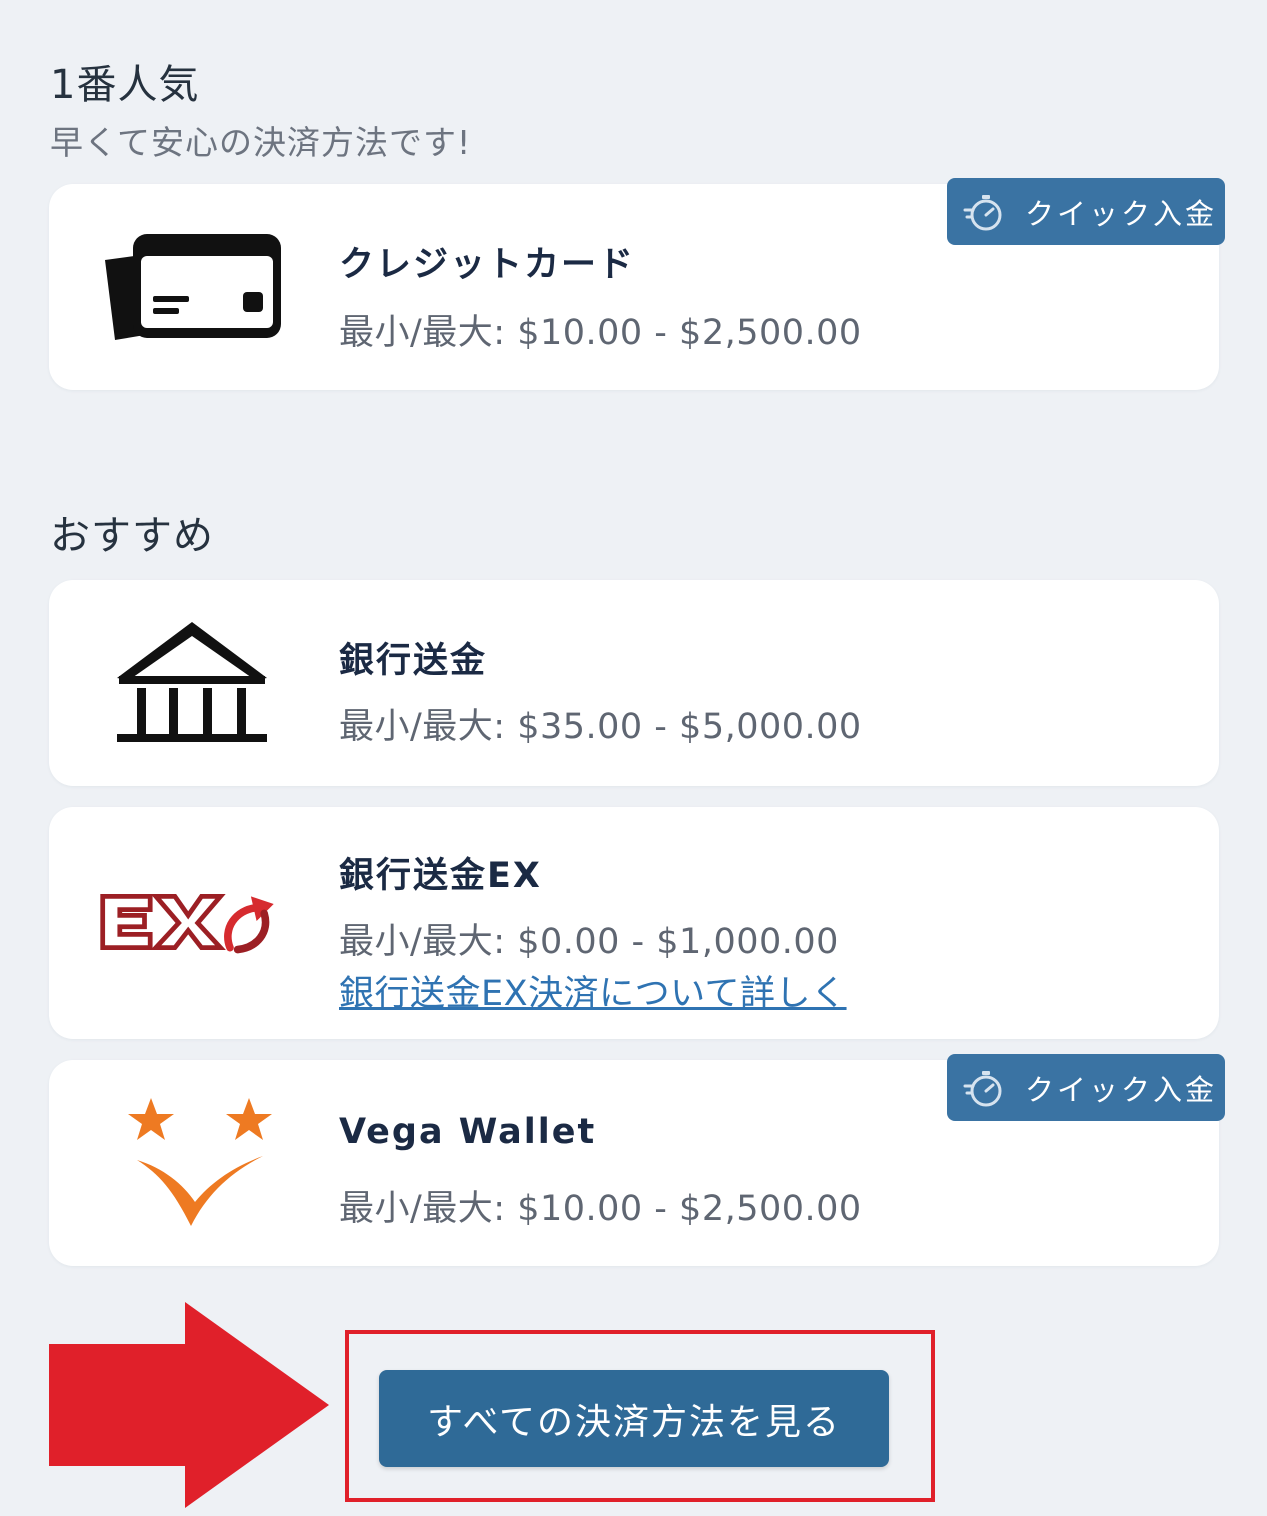 This screenshot has width=1267, height=1516. What do you see at coordinates (132, 536) in the screenshot?
I see `recommended-section-title: おすすめ` at bounding box center [132, 536].